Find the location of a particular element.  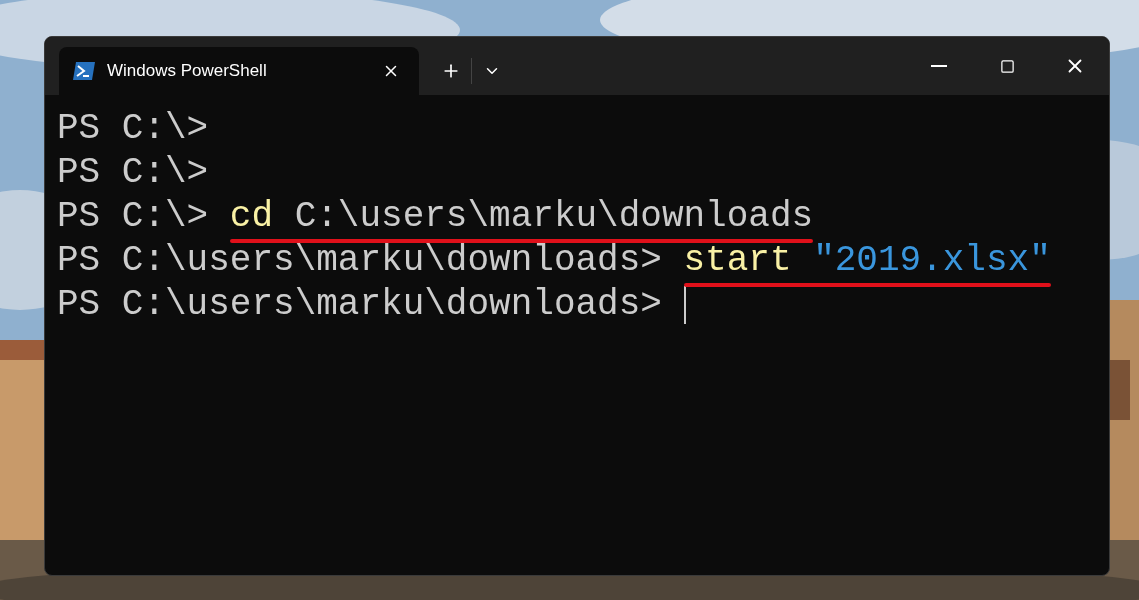

tab: Windows PowerShell is located at coordinates (239, 71).